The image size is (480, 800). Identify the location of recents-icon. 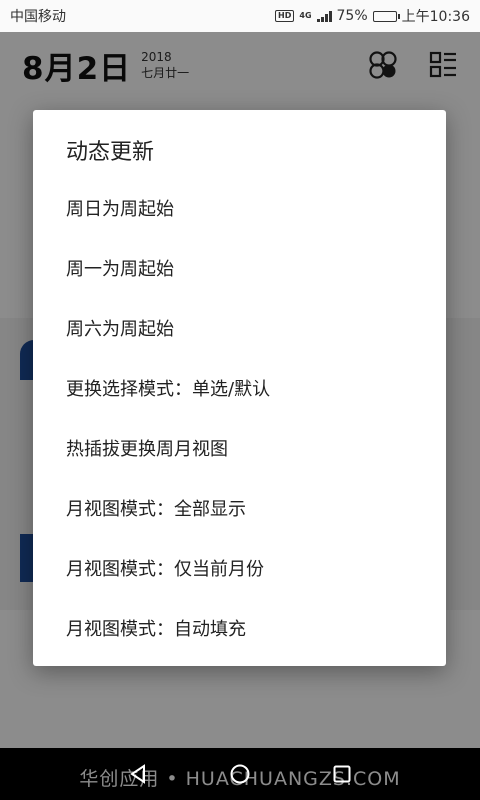
(342, 774).